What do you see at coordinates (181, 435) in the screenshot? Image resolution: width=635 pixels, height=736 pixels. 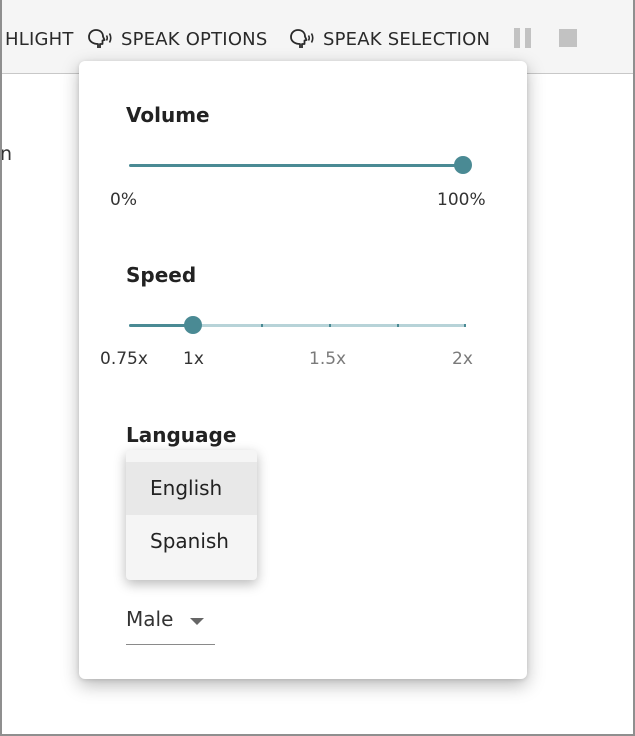 I see `language-heading: Language` at bounding box center [181, 435].